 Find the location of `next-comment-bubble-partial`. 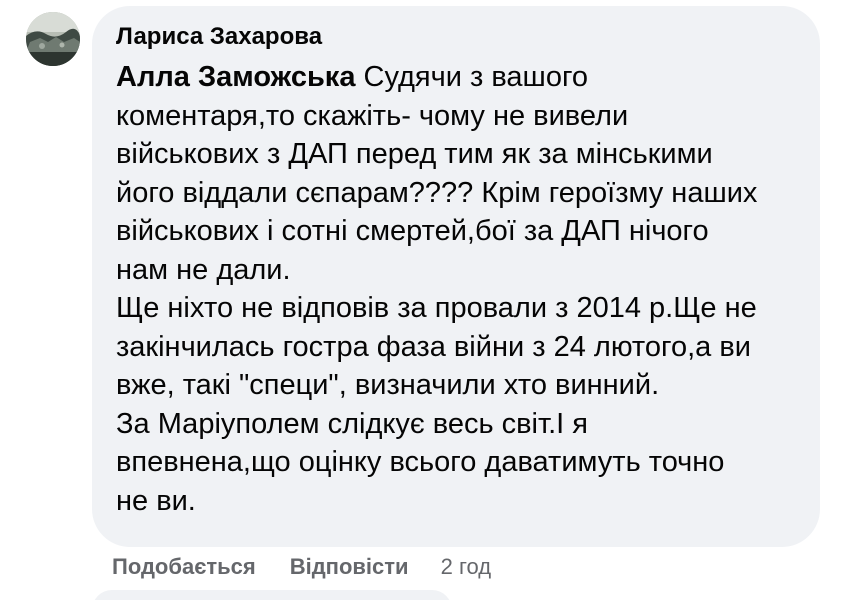

next-comment-bubble-partial is located at coordinates (272, 595).